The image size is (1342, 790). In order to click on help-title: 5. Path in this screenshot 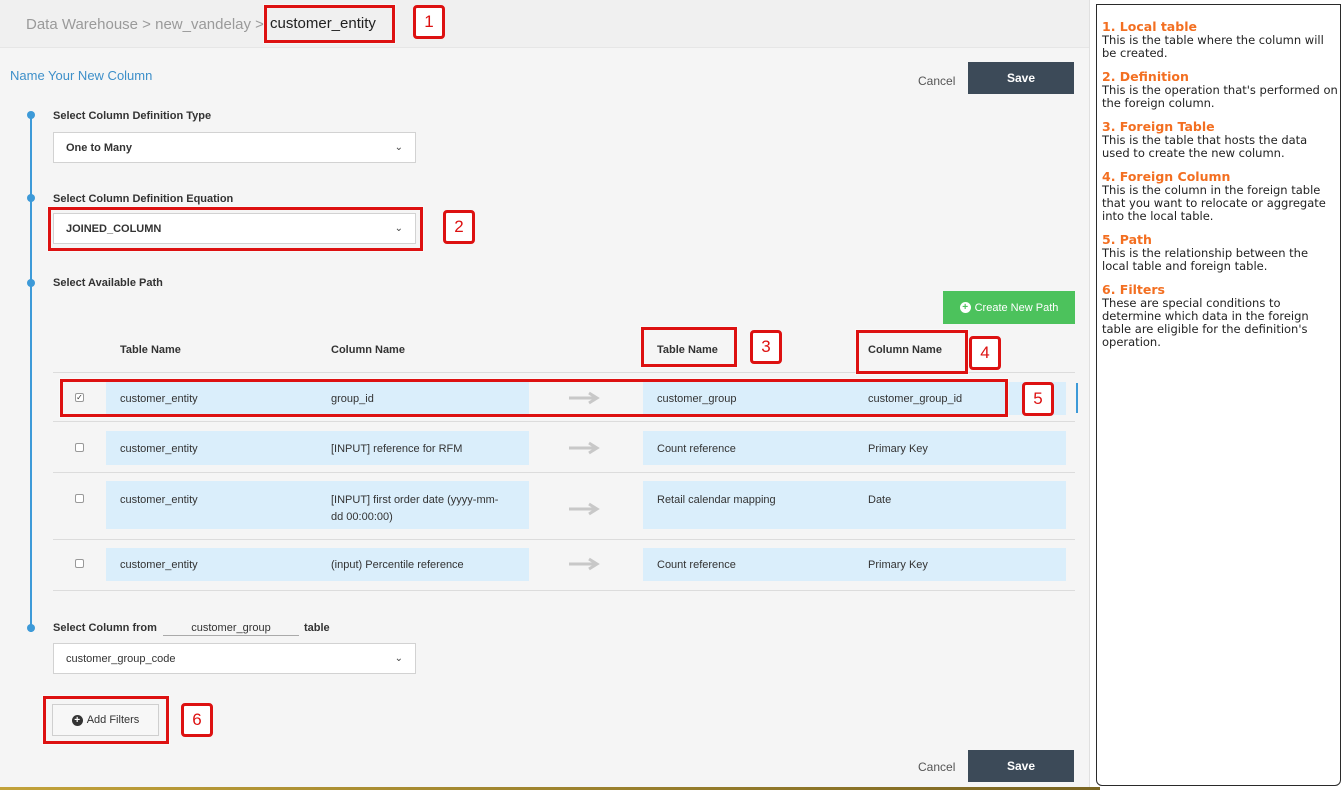, I will do `click(1127, 239)`.